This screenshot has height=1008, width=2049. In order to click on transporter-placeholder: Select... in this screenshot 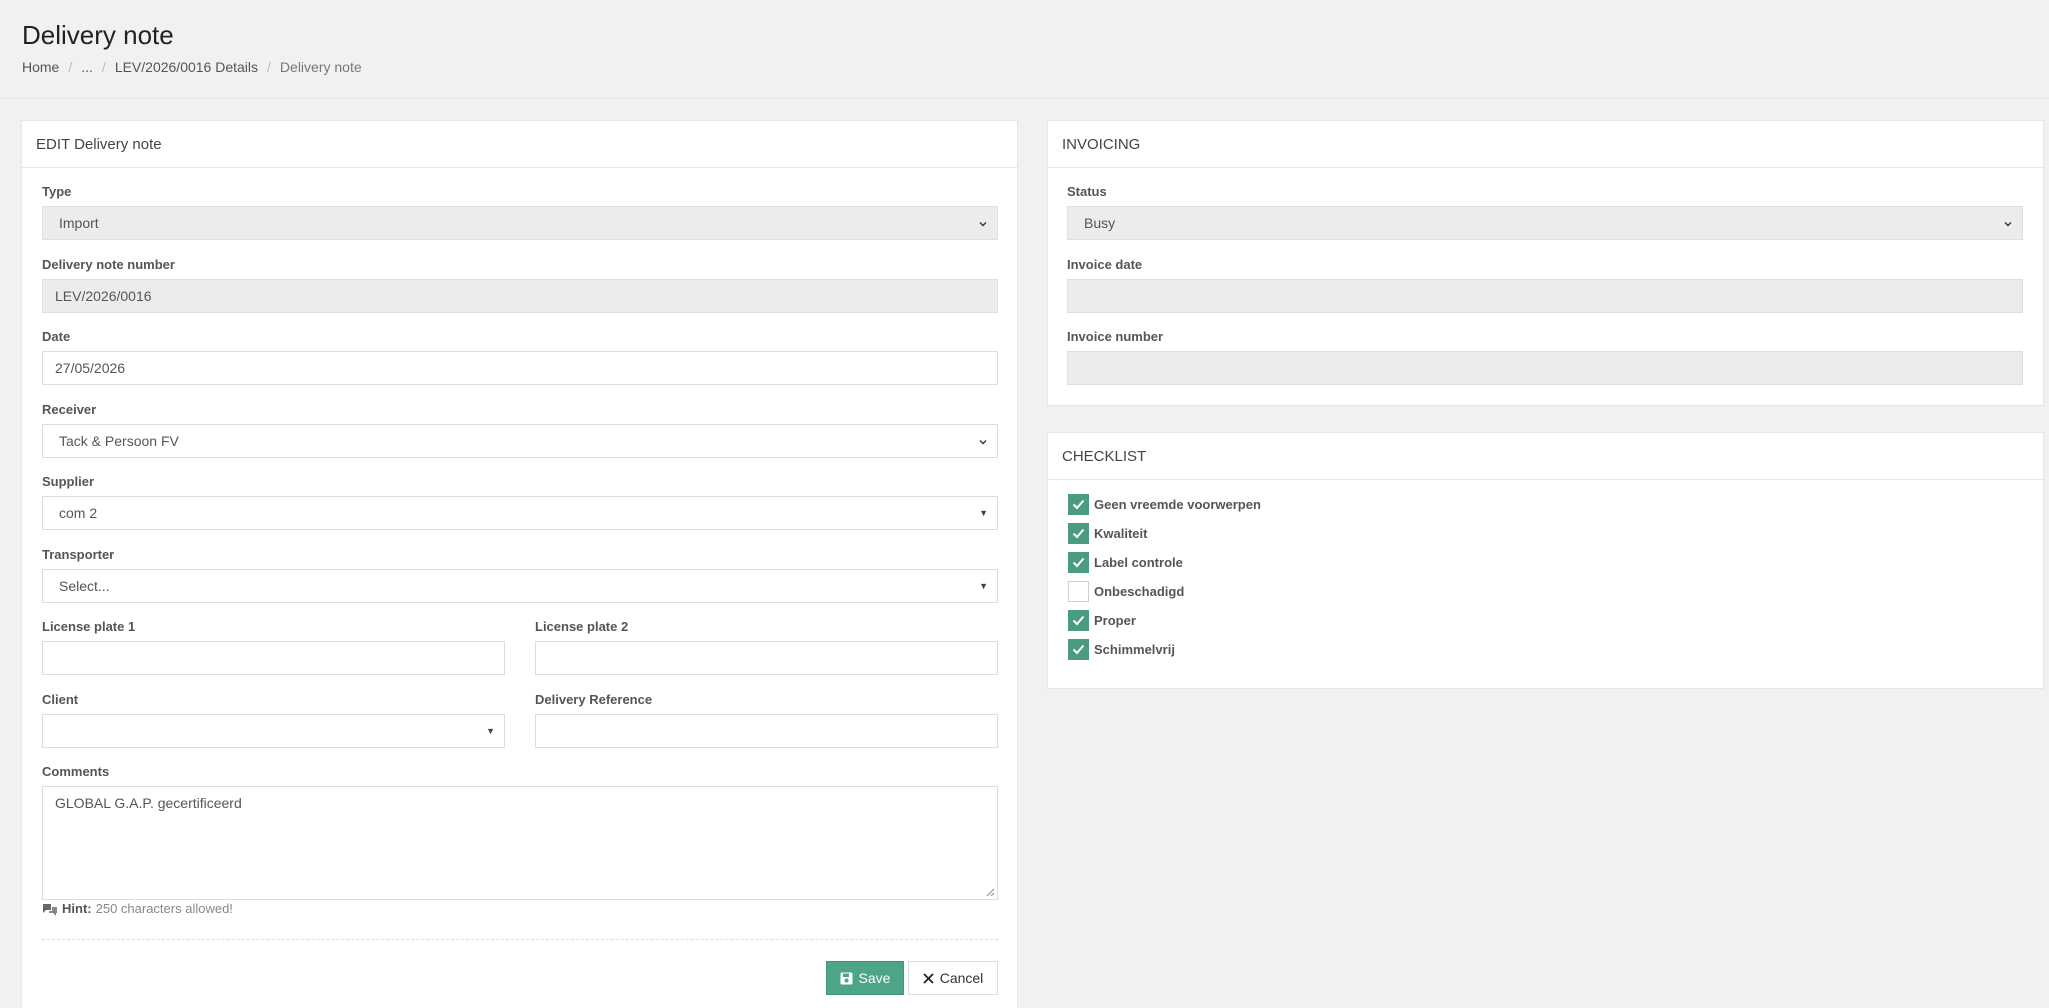, I will do `click(84, 586)`.